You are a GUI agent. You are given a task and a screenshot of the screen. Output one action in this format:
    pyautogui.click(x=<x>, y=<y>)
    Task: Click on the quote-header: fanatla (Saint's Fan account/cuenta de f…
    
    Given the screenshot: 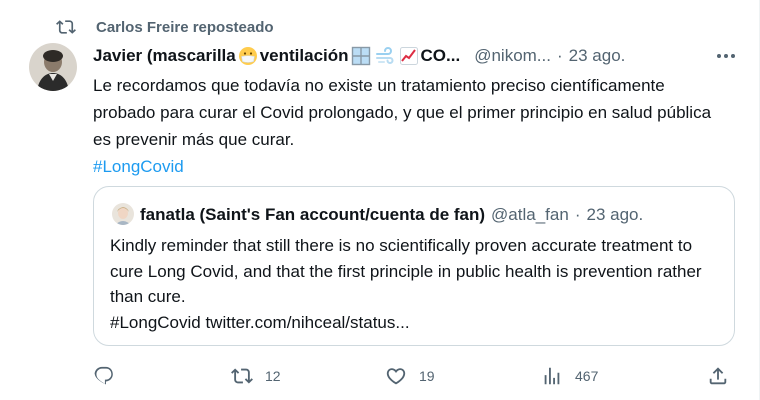 What is the action you would take?
    pyautogui.click(x=391, y=215)
    